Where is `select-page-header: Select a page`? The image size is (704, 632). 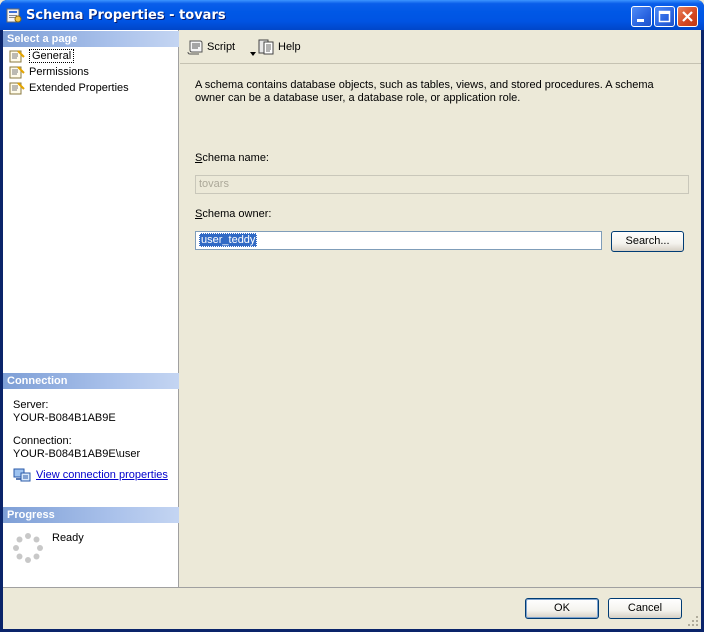 select-page-header: Select a page is located at coordinates (91, 39).